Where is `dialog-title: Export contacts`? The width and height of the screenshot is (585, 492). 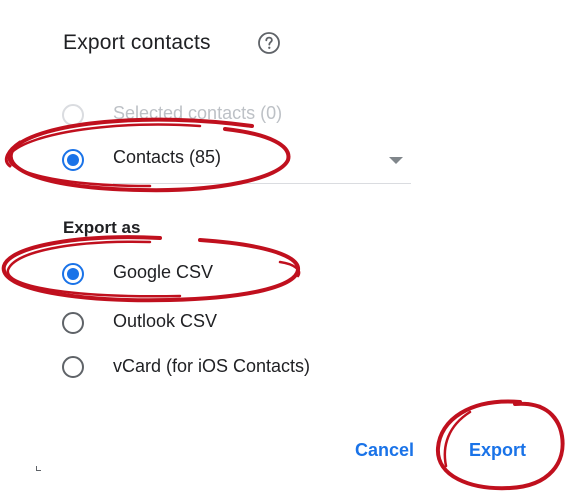
dialog-title: Export contacts is located at coordinates (137, 42).